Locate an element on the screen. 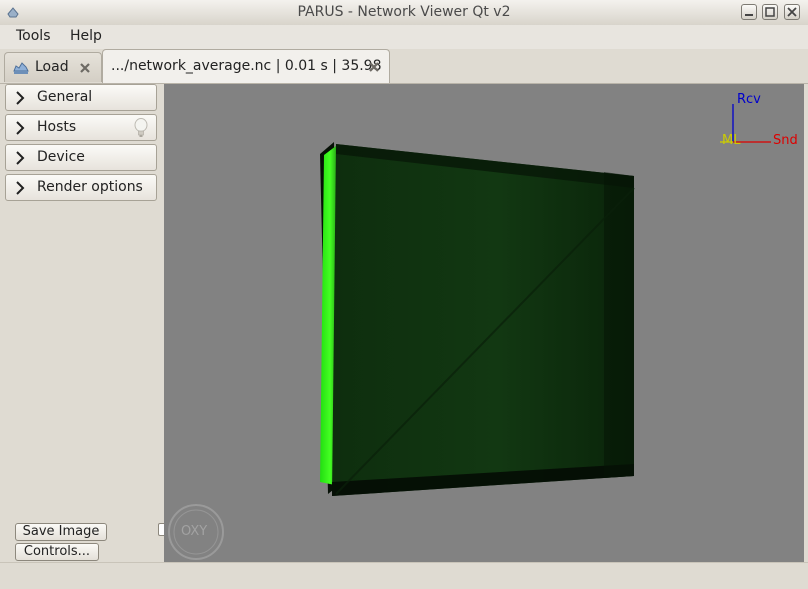  section-render-options: Render options is located at coordinates (81, 187).